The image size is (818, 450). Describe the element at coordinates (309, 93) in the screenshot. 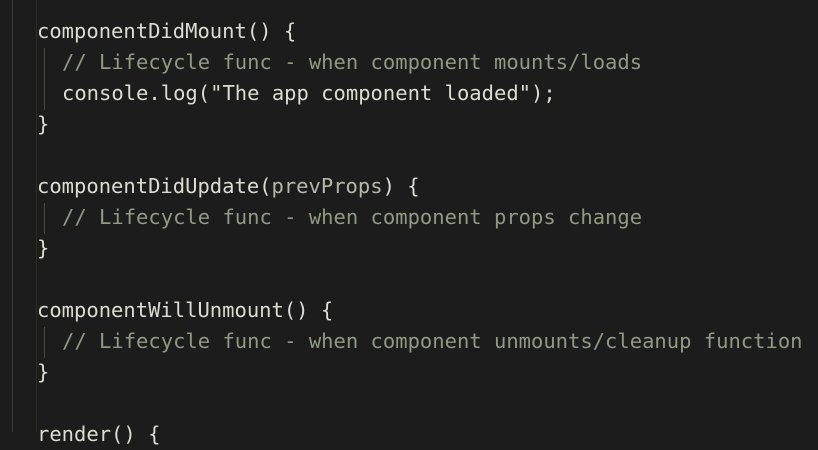

I see `code-line: console.log("The app component loaded");` at that location.